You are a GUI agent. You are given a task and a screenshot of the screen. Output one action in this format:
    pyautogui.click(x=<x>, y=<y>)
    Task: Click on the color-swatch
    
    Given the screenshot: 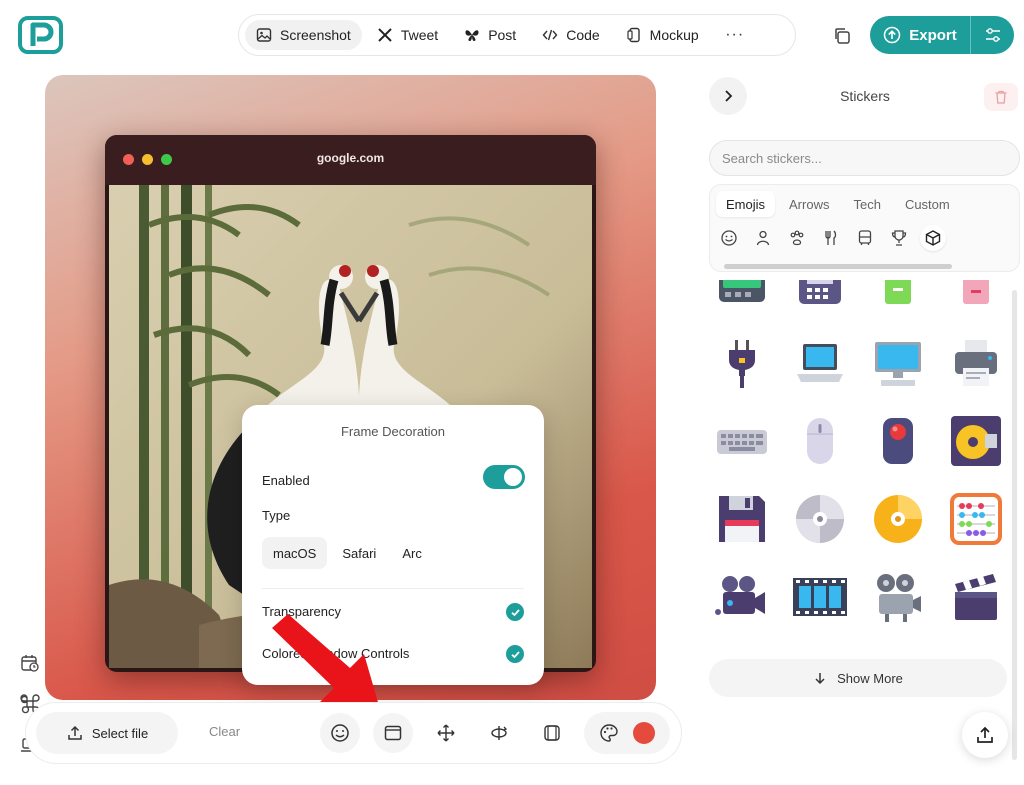 What is the action you would take?
    pyautogui.click(x=644, y=733)
    